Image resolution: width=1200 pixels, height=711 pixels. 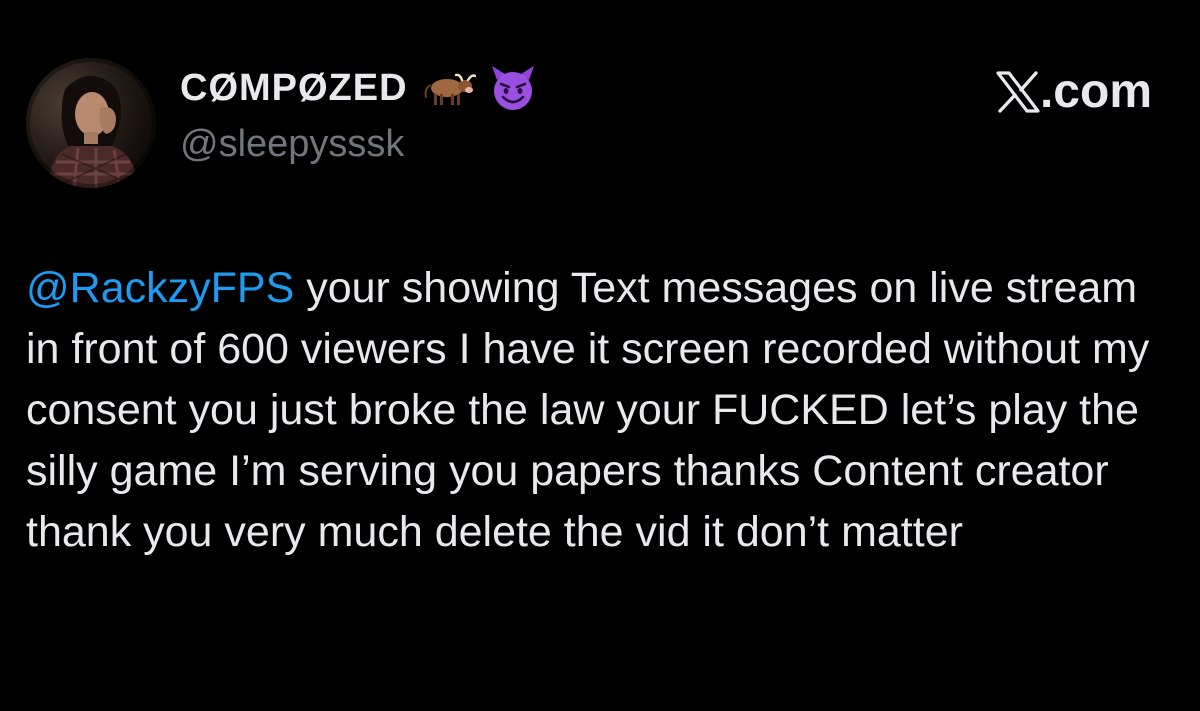 I want to click on site-domain-text: .com, so click(x=1095, y=91).